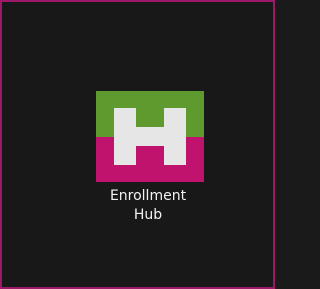 The width and height of the screenshot is (320, 289). Describe the element at coordinates (148, 196) in the screenshot. I see `app-label-line1: Enrollment` at that location.